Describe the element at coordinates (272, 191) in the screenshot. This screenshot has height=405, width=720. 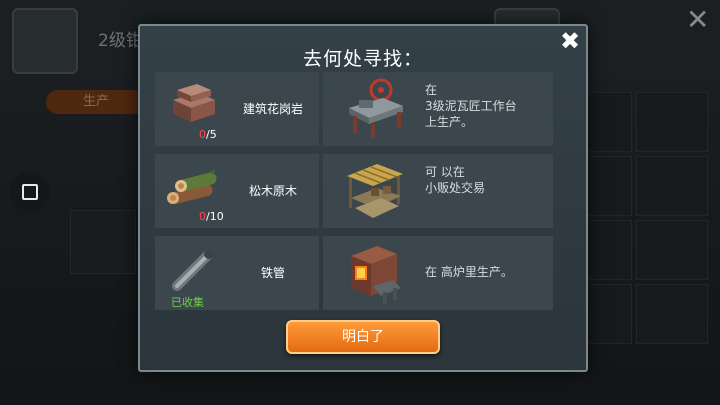
I see `item-name: 松木原木` at that location.